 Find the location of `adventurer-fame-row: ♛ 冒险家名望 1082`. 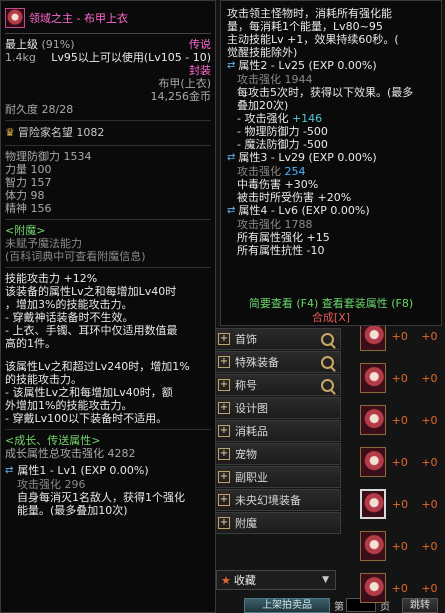

adventurer-fame-row: ♛ 冒险家名望 1082 is located at coordinates (108, 133).